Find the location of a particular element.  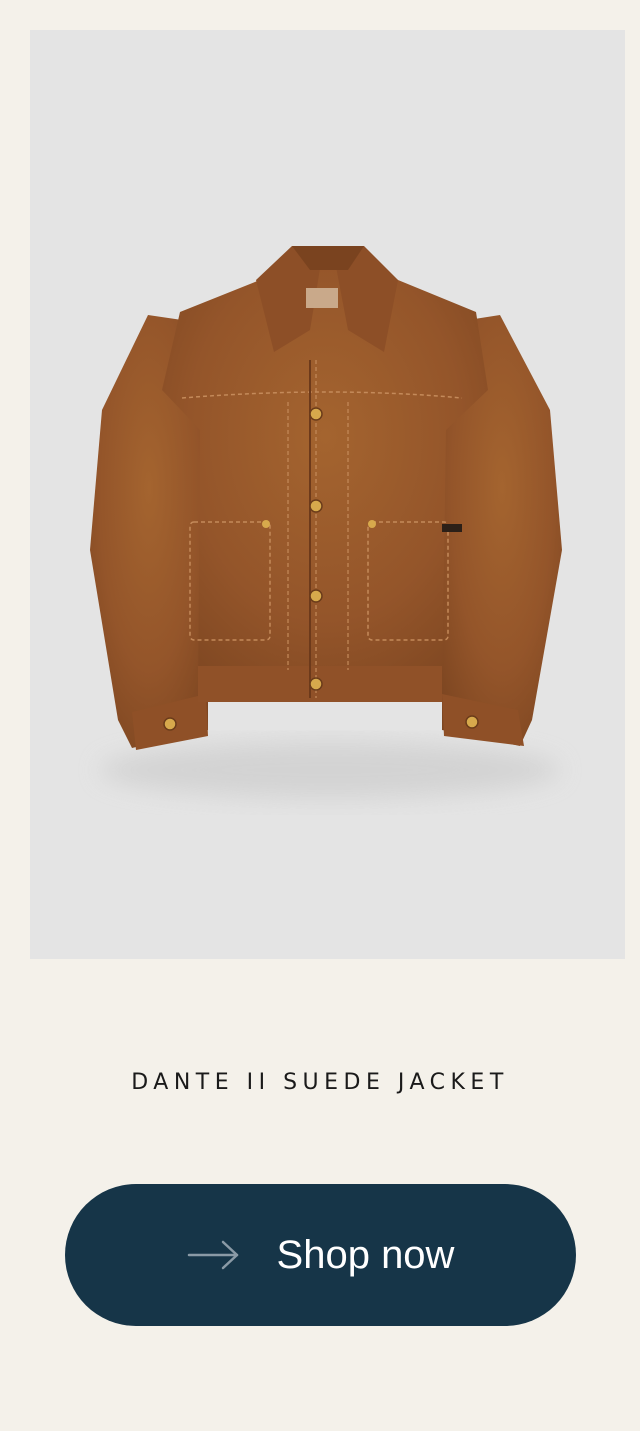

shop-now-label: Shop now is located at coordinates (365, 1254).